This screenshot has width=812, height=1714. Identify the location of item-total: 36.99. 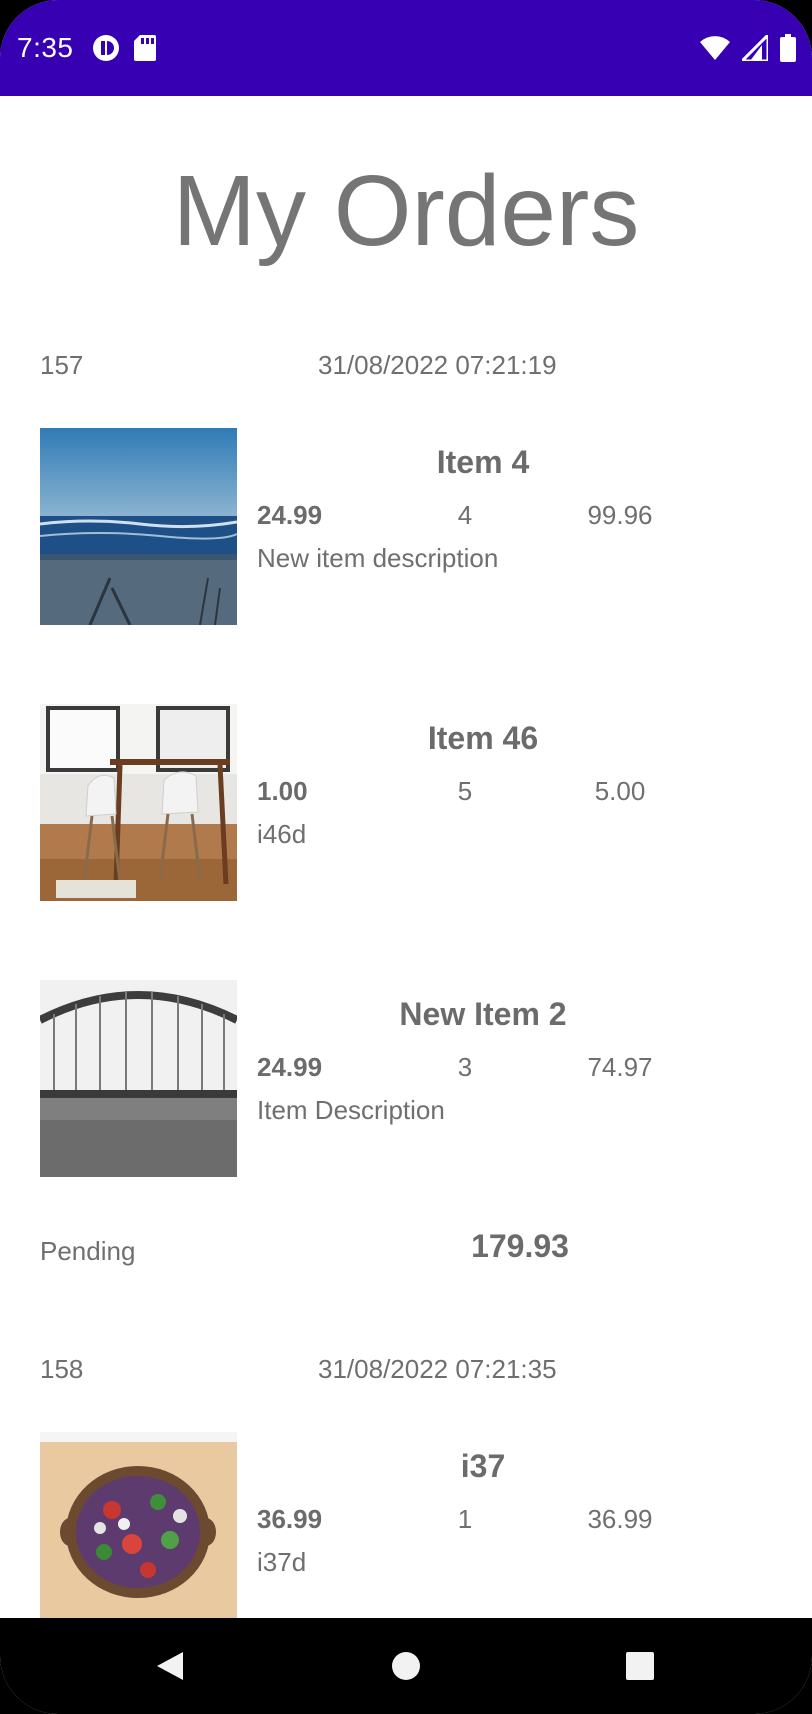
(620, 1519).